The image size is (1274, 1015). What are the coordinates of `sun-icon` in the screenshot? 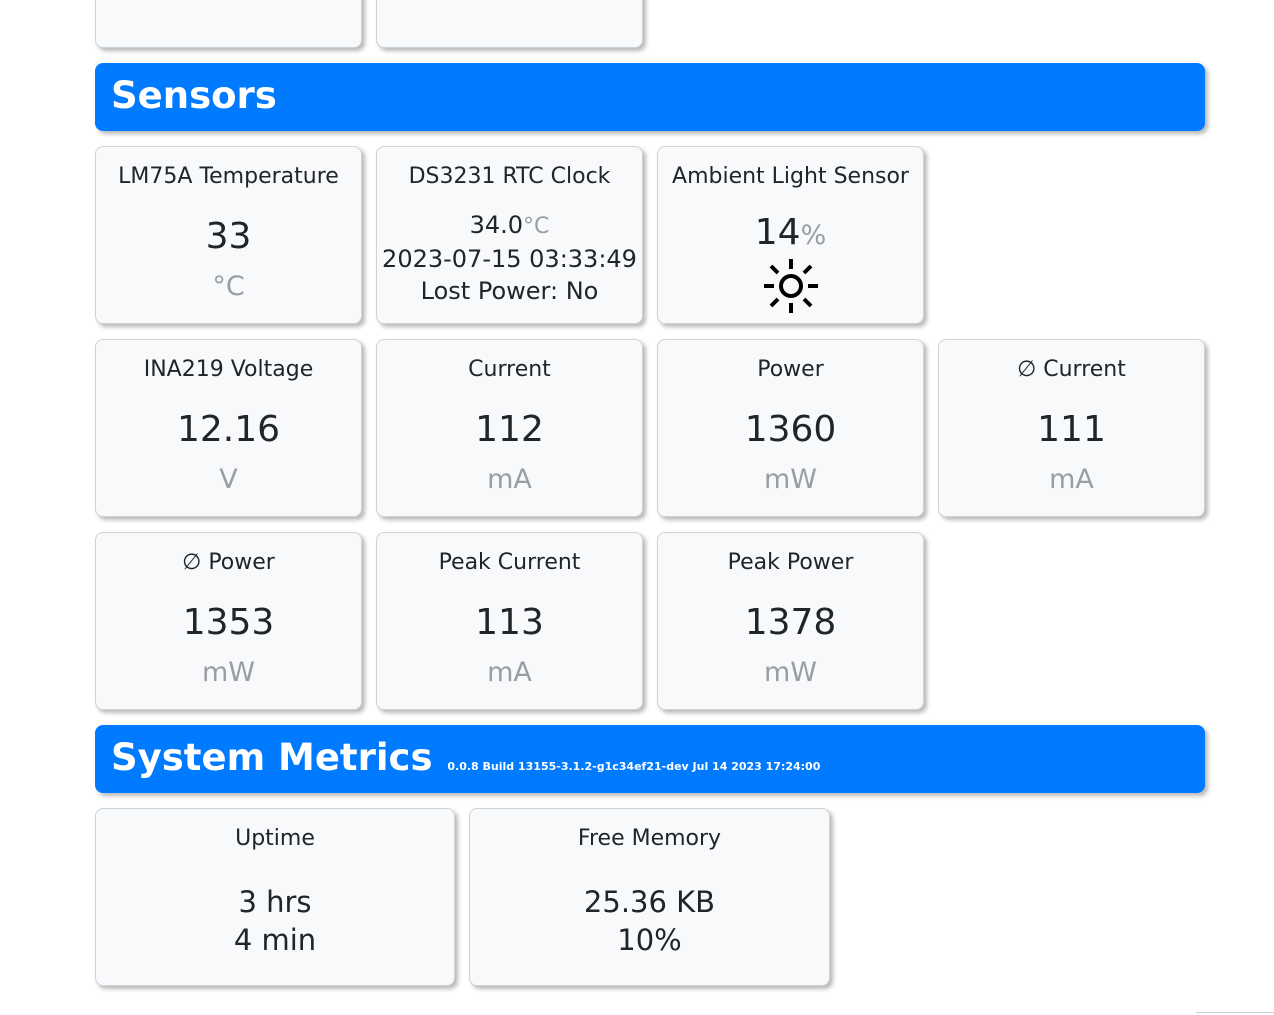 It's located at (791, 286).